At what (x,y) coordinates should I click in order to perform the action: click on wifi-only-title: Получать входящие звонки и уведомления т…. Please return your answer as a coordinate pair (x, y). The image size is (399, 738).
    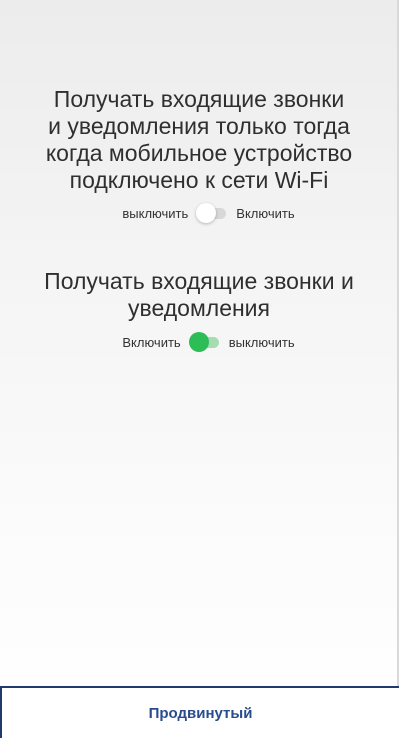
    Looking at the image, I should click on (199, 139).